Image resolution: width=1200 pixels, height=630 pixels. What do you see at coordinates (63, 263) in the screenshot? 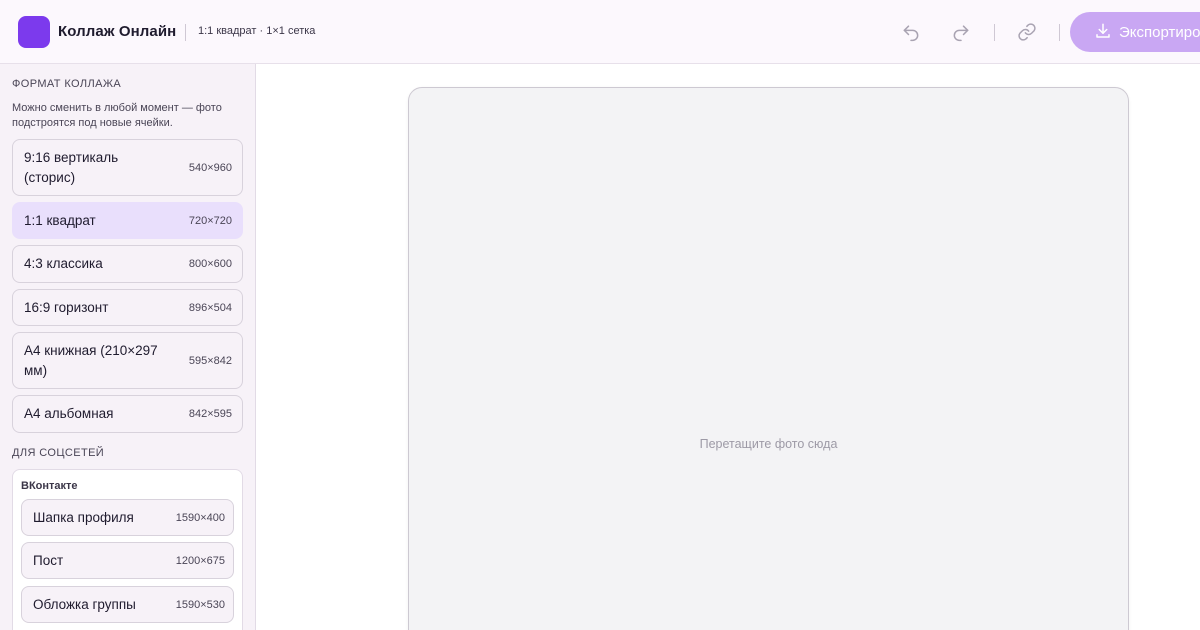
I see `format-option-label: 4:3 классика` at bounding box center [63, 263].